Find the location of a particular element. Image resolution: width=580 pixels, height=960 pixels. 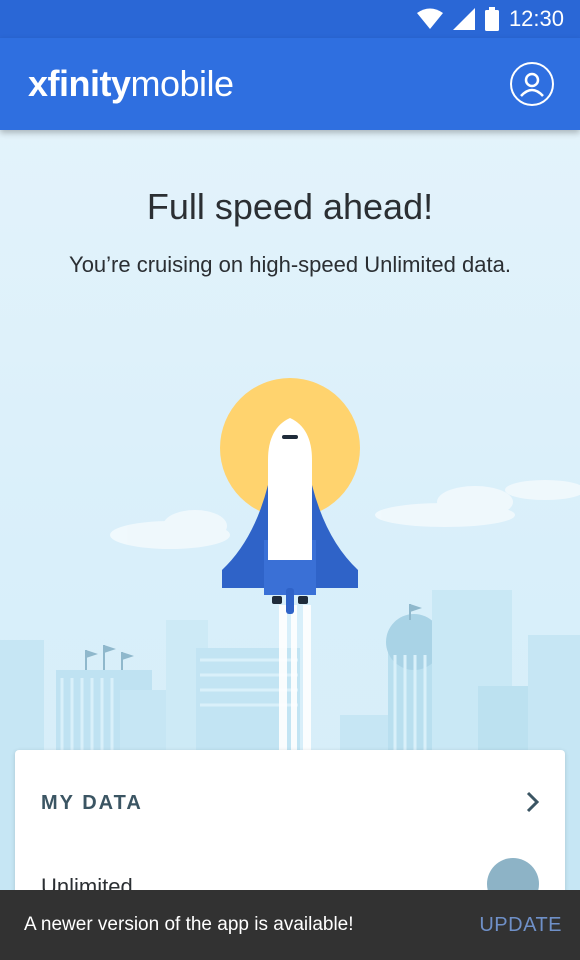

xfinity-mobile-logo: xfinitymobile is located at coordinates (131, 84).